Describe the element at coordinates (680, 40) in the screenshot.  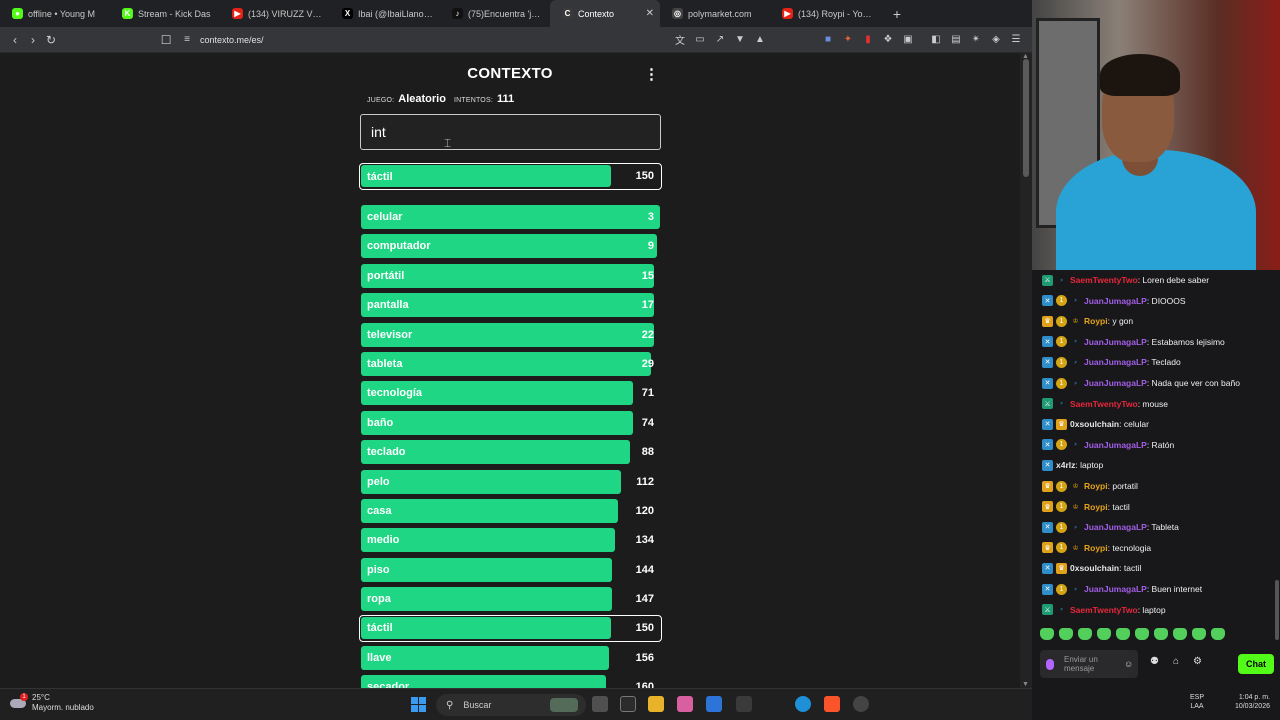
I see `translate-icon: 文` at that location.